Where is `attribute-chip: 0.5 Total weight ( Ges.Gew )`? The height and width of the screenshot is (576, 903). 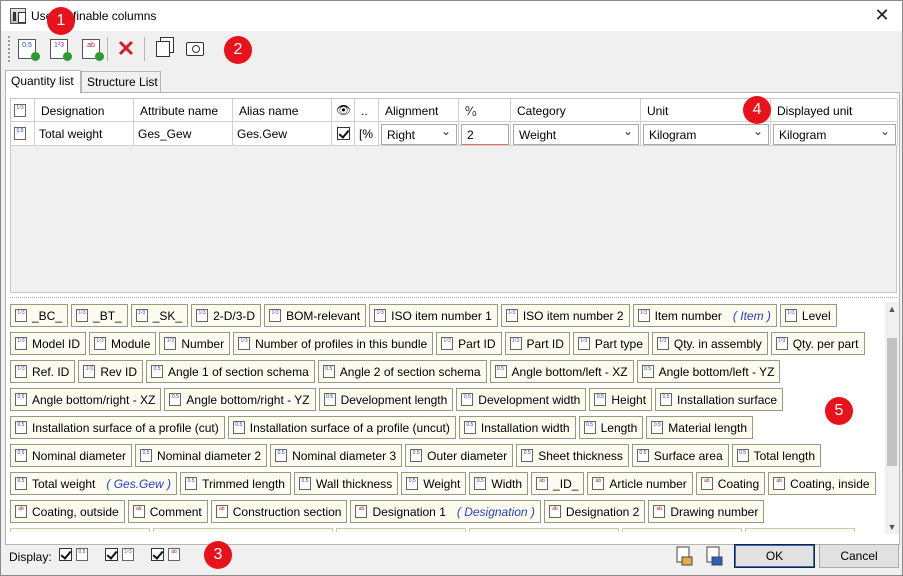
attribute-chip: 0.5 Total weight ( Ges.Gew ) is located at coordinates (94, 483).